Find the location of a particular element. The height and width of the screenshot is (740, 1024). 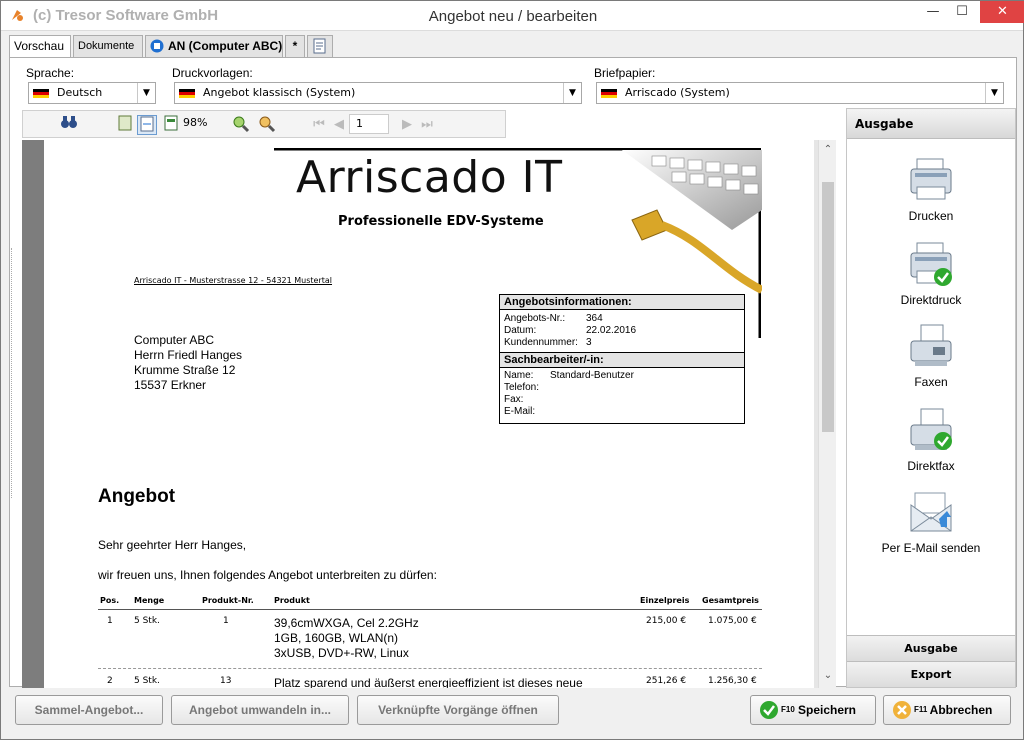

col-menge: Menge is located at coordinates (149, 600).